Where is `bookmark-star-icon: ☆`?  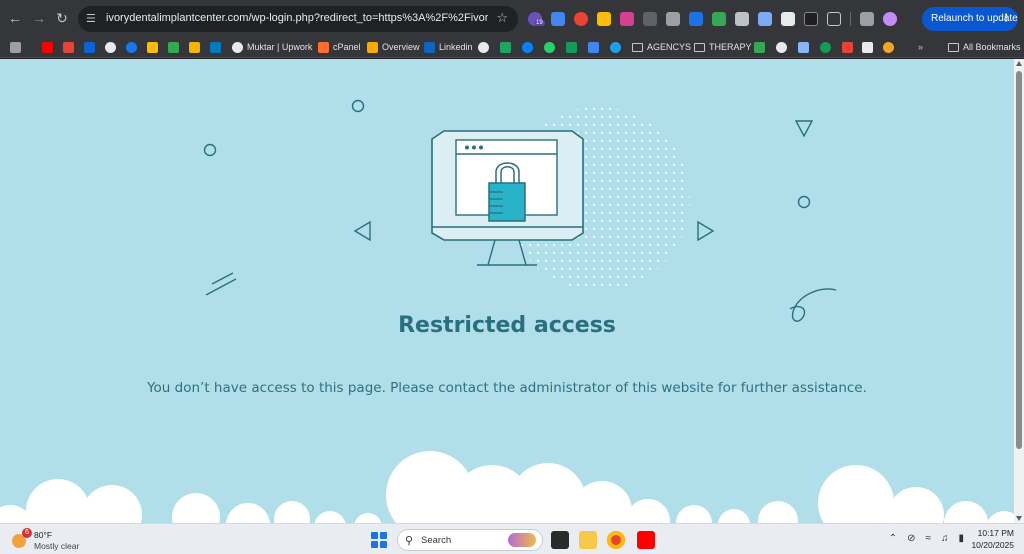
bookmark-star-icon: ☆ is located at coordinates (502, 18).